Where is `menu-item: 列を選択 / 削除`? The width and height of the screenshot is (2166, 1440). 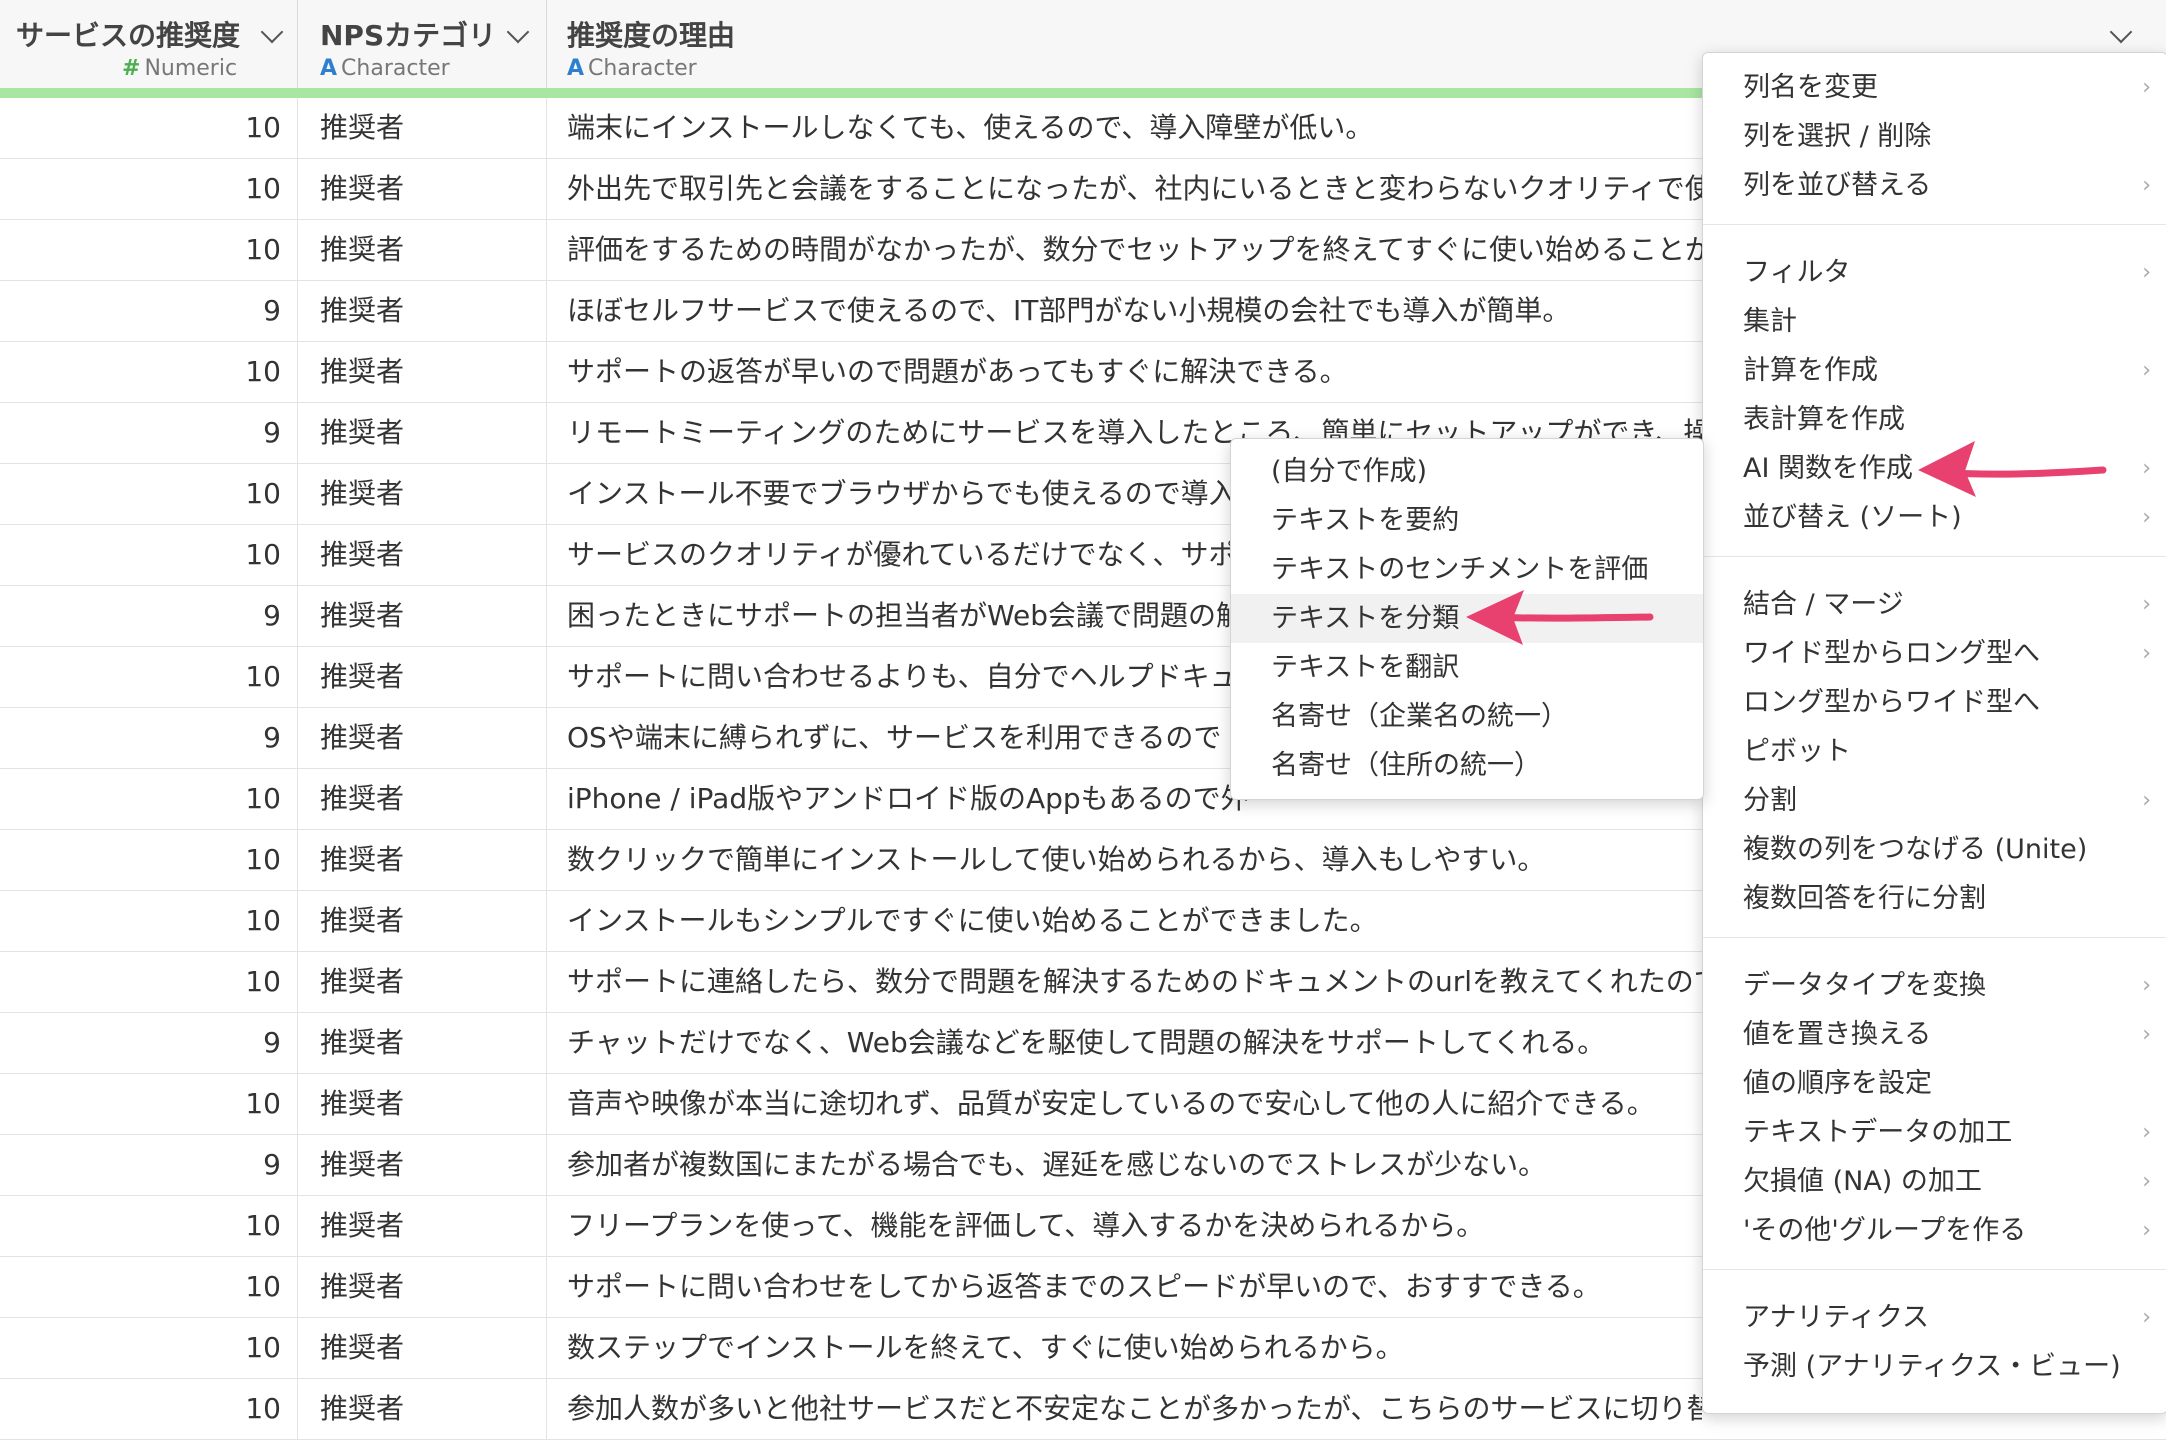 menu-item: 列を選択 / 削除 is located at coordinates (1934, 136).